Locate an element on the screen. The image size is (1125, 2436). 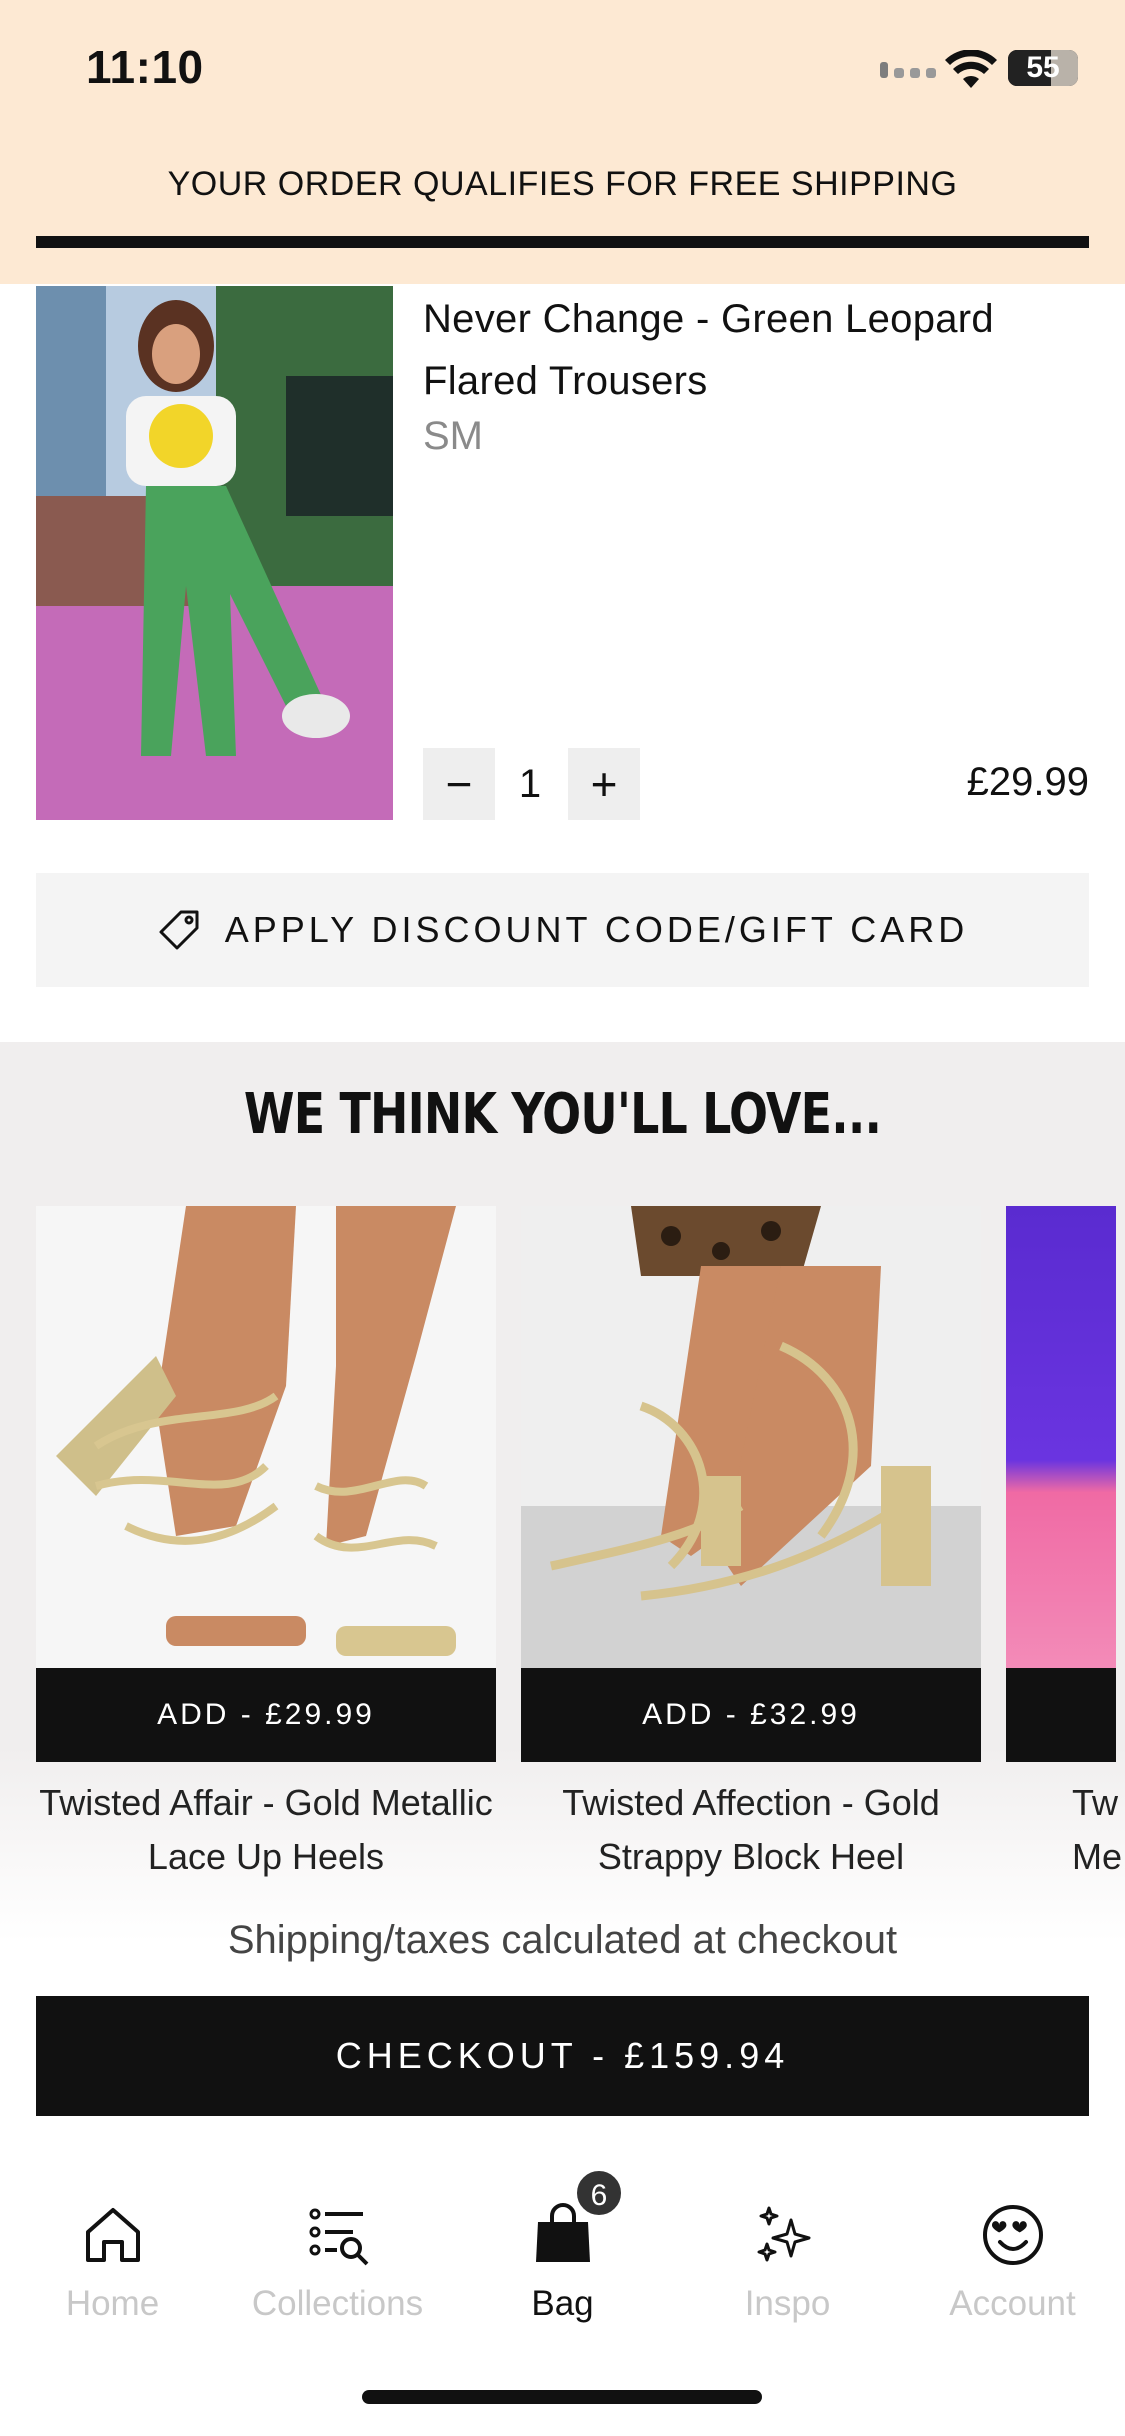
product-price: £29.99 is located at coordinates (1027, 782).